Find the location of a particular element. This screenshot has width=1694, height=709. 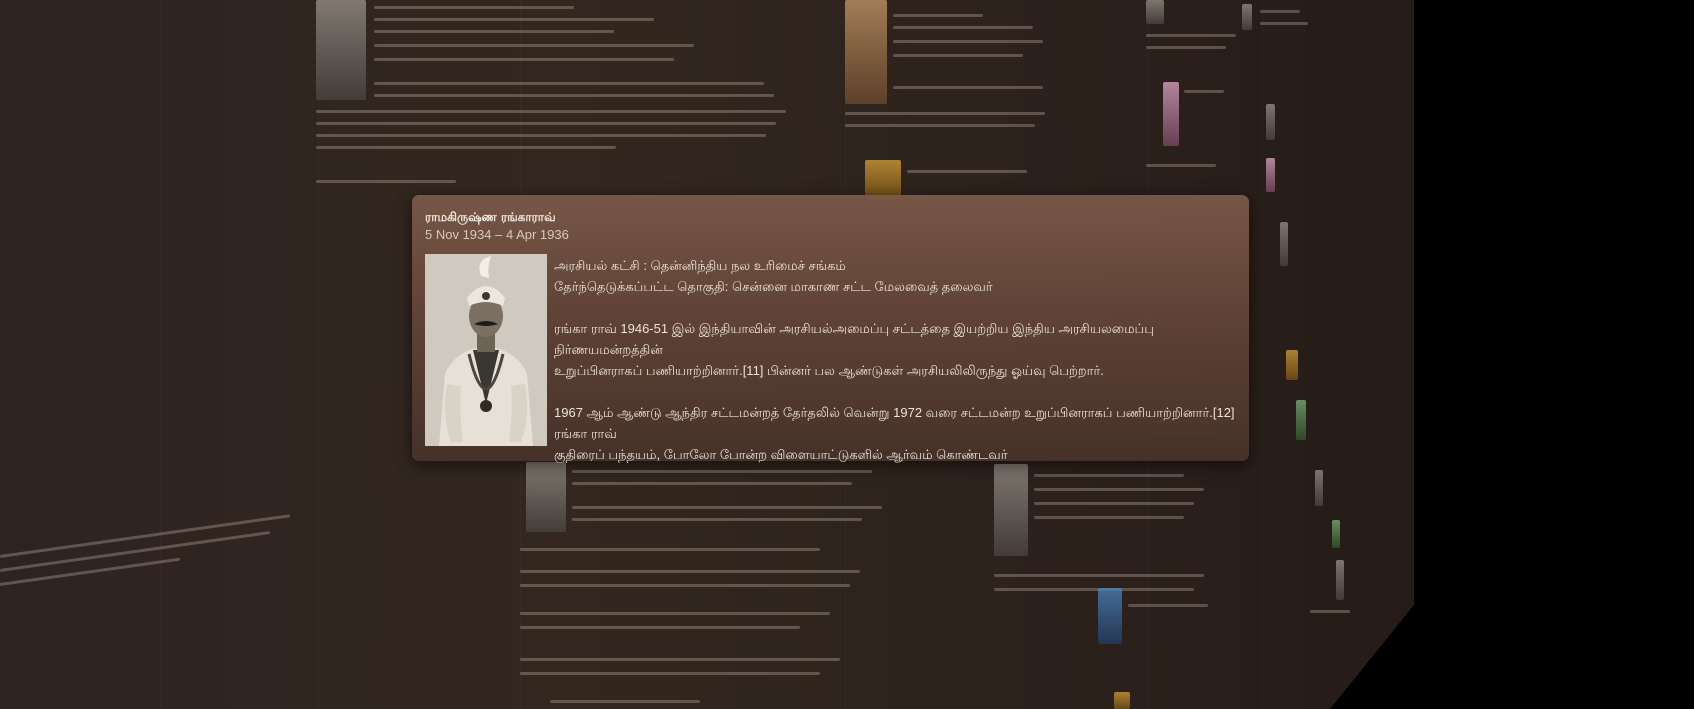

term-dates: 5 Nov 1934 – 4 Apr 1936 is located at coordinates (497, 234).